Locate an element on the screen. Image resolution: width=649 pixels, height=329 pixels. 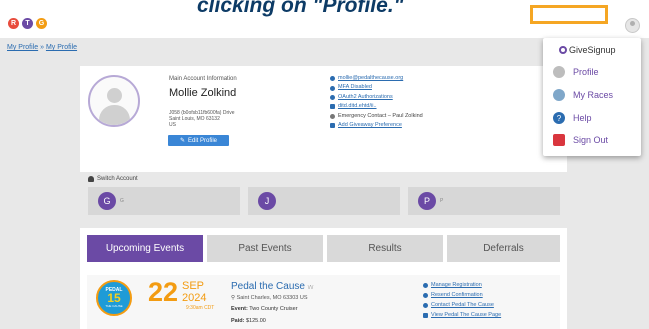
emergency-contact-row: Emergency Contact – Paul Zolkind is located at coordinates (376, 116).